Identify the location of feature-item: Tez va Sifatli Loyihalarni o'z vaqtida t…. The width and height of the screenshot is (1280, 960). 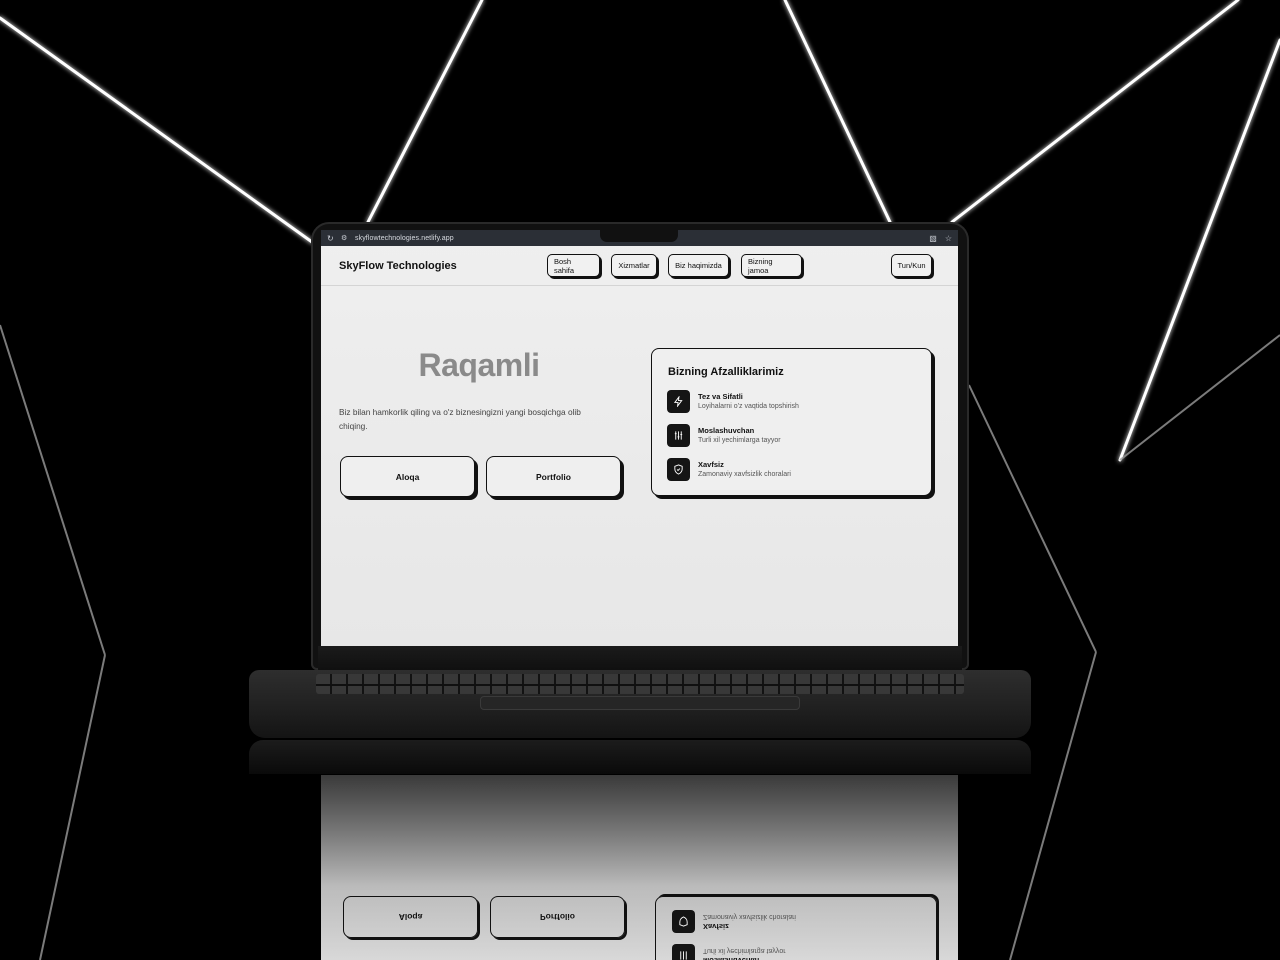
(792, 402).